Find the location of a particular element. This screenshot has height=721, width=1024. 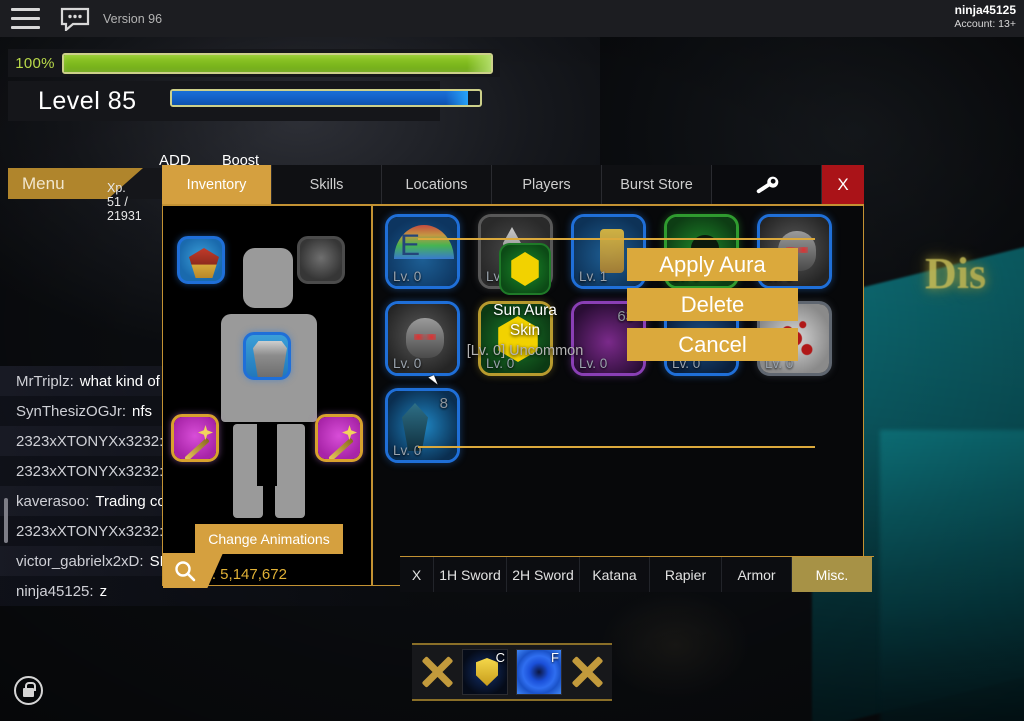

chat-username: ninja45125: is located at coordinates (55, 591).